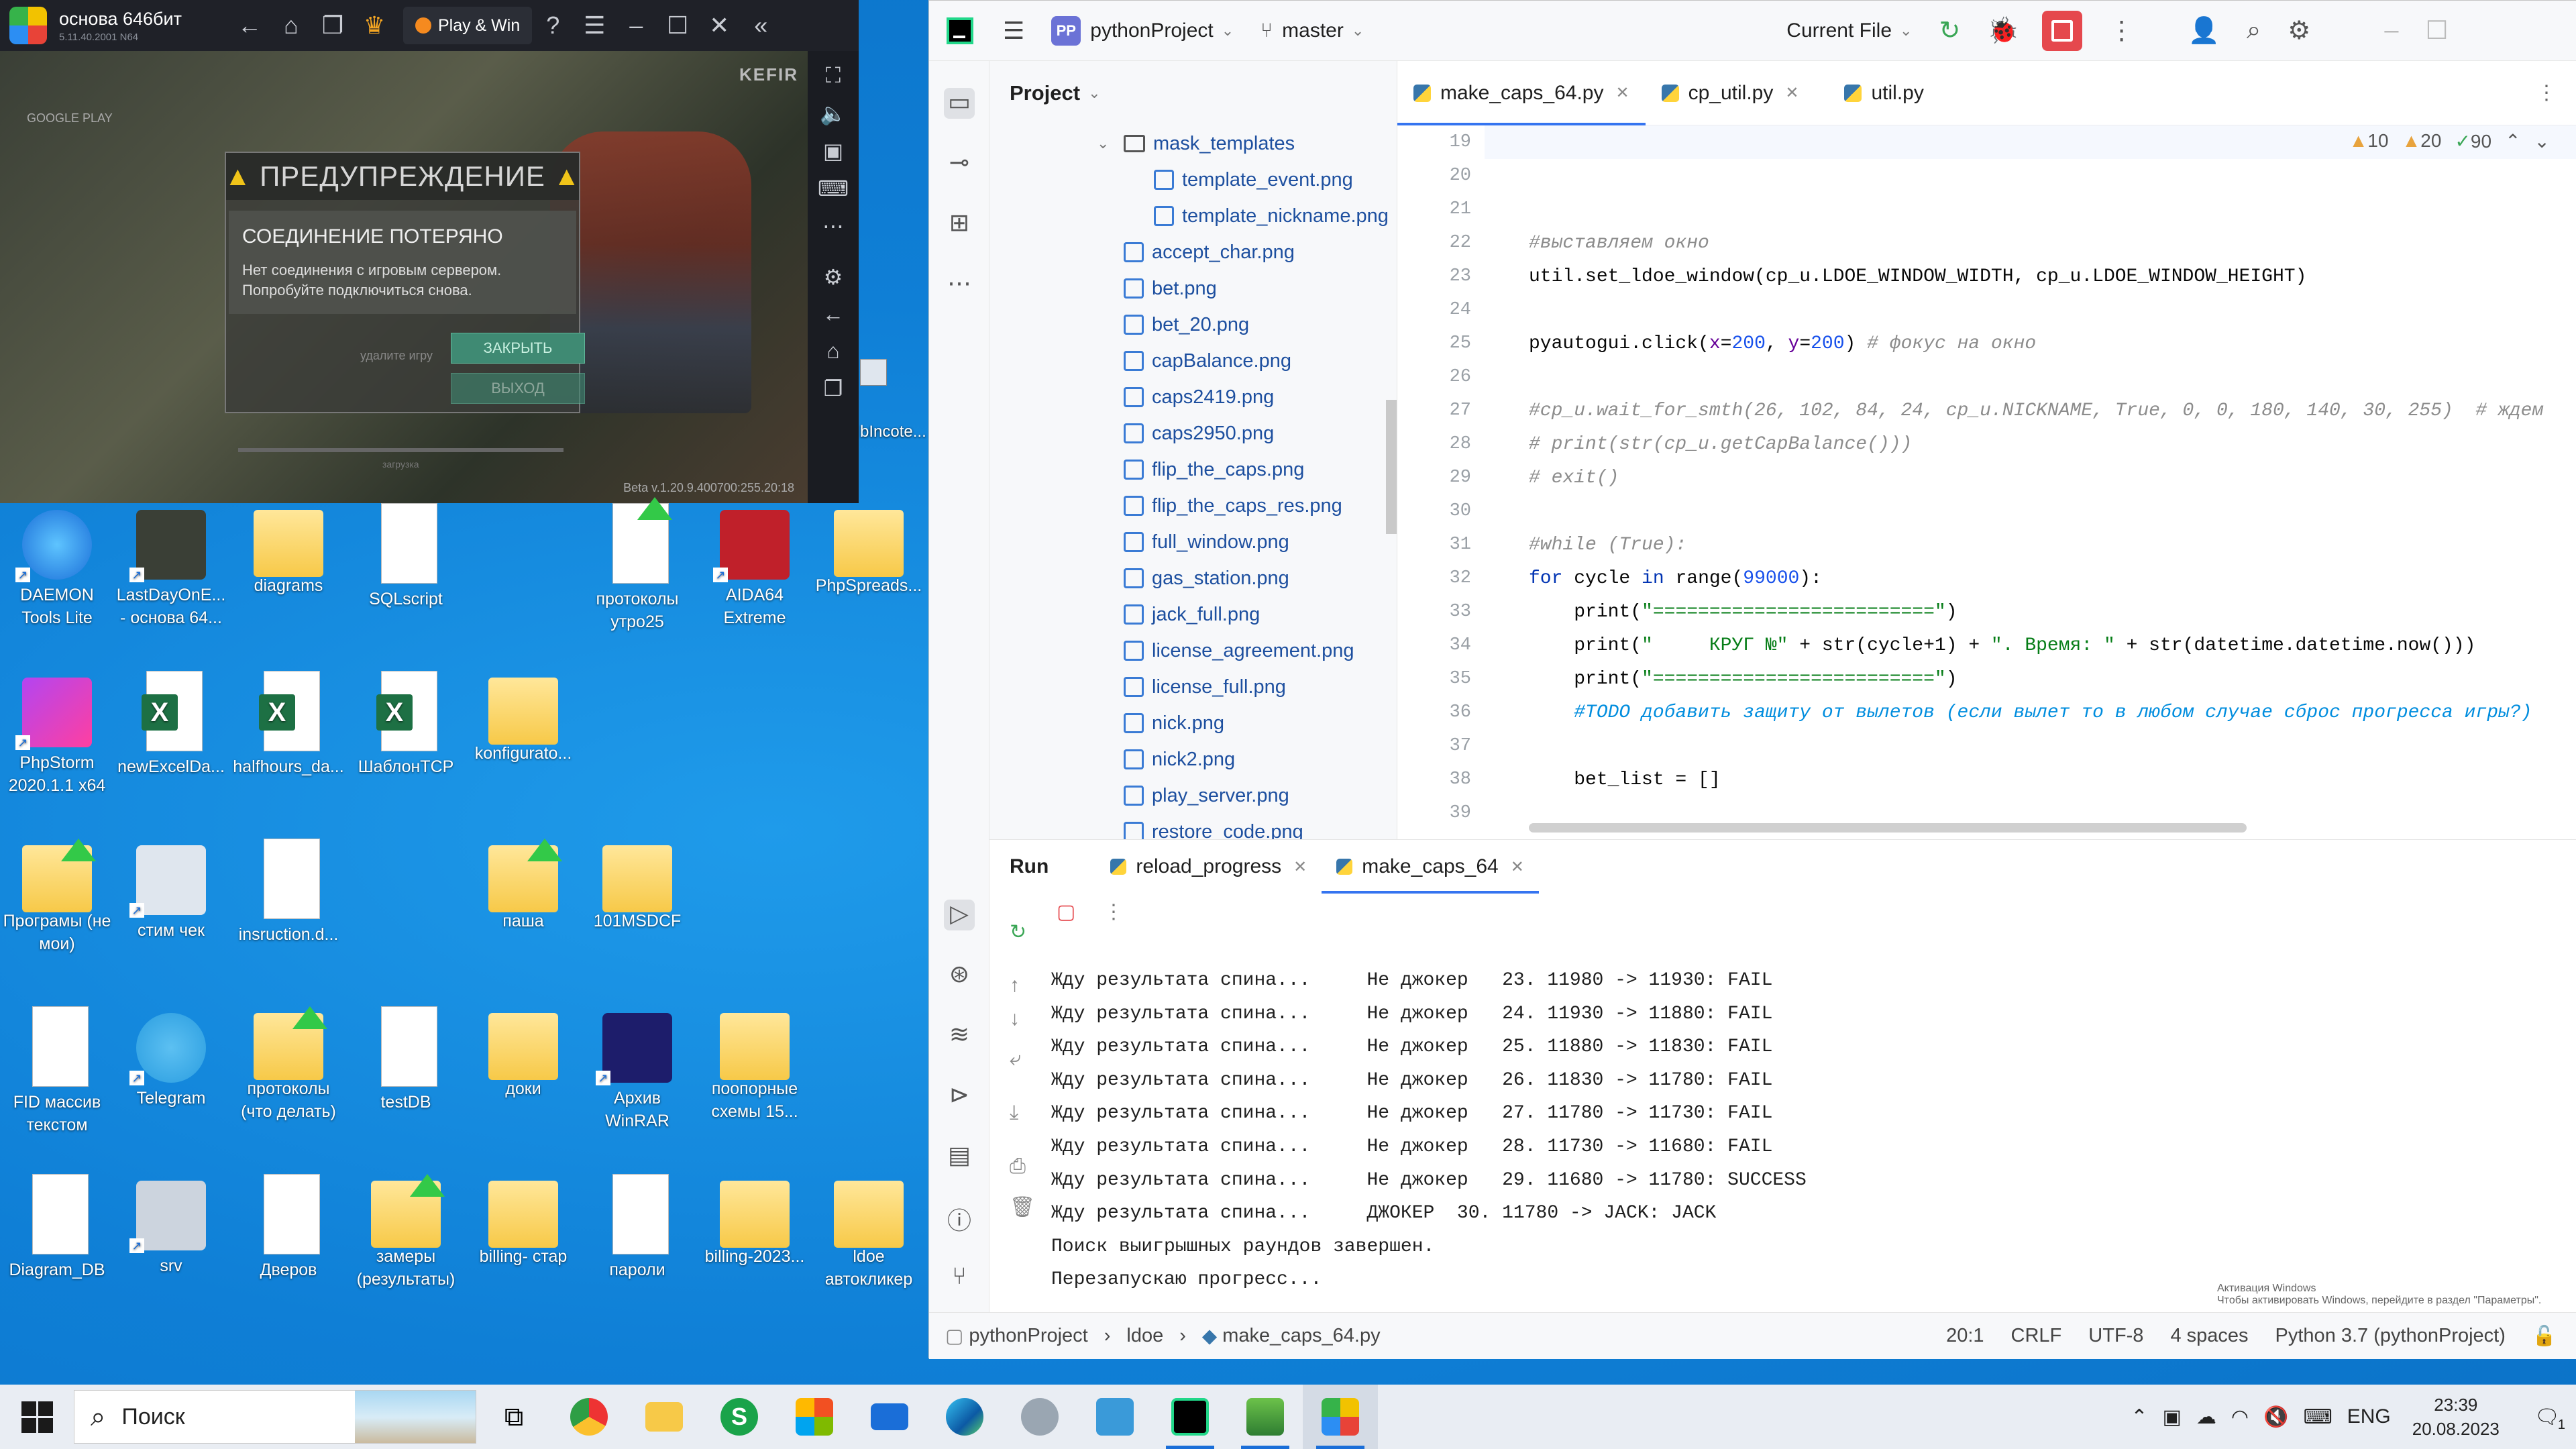 The width and height of the screenshot is (2576, 1449). What do you see at coordinates (1193, 469) in the screenshot?
I see `tree-item-file: flip_the_caps.png` at bounding box center [1193, 469].